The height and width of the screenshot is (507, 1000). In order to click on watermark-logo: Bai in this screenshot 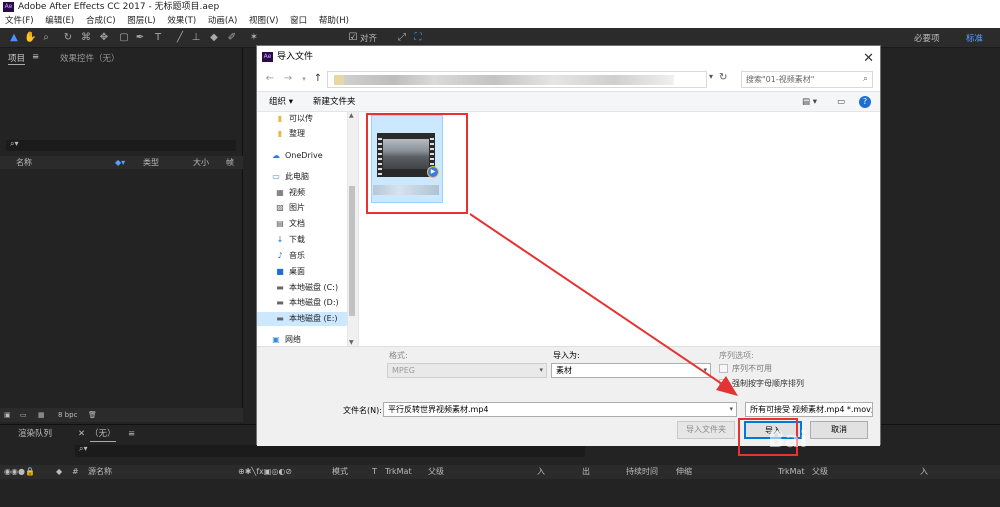, I will do `click(788, 440)`.